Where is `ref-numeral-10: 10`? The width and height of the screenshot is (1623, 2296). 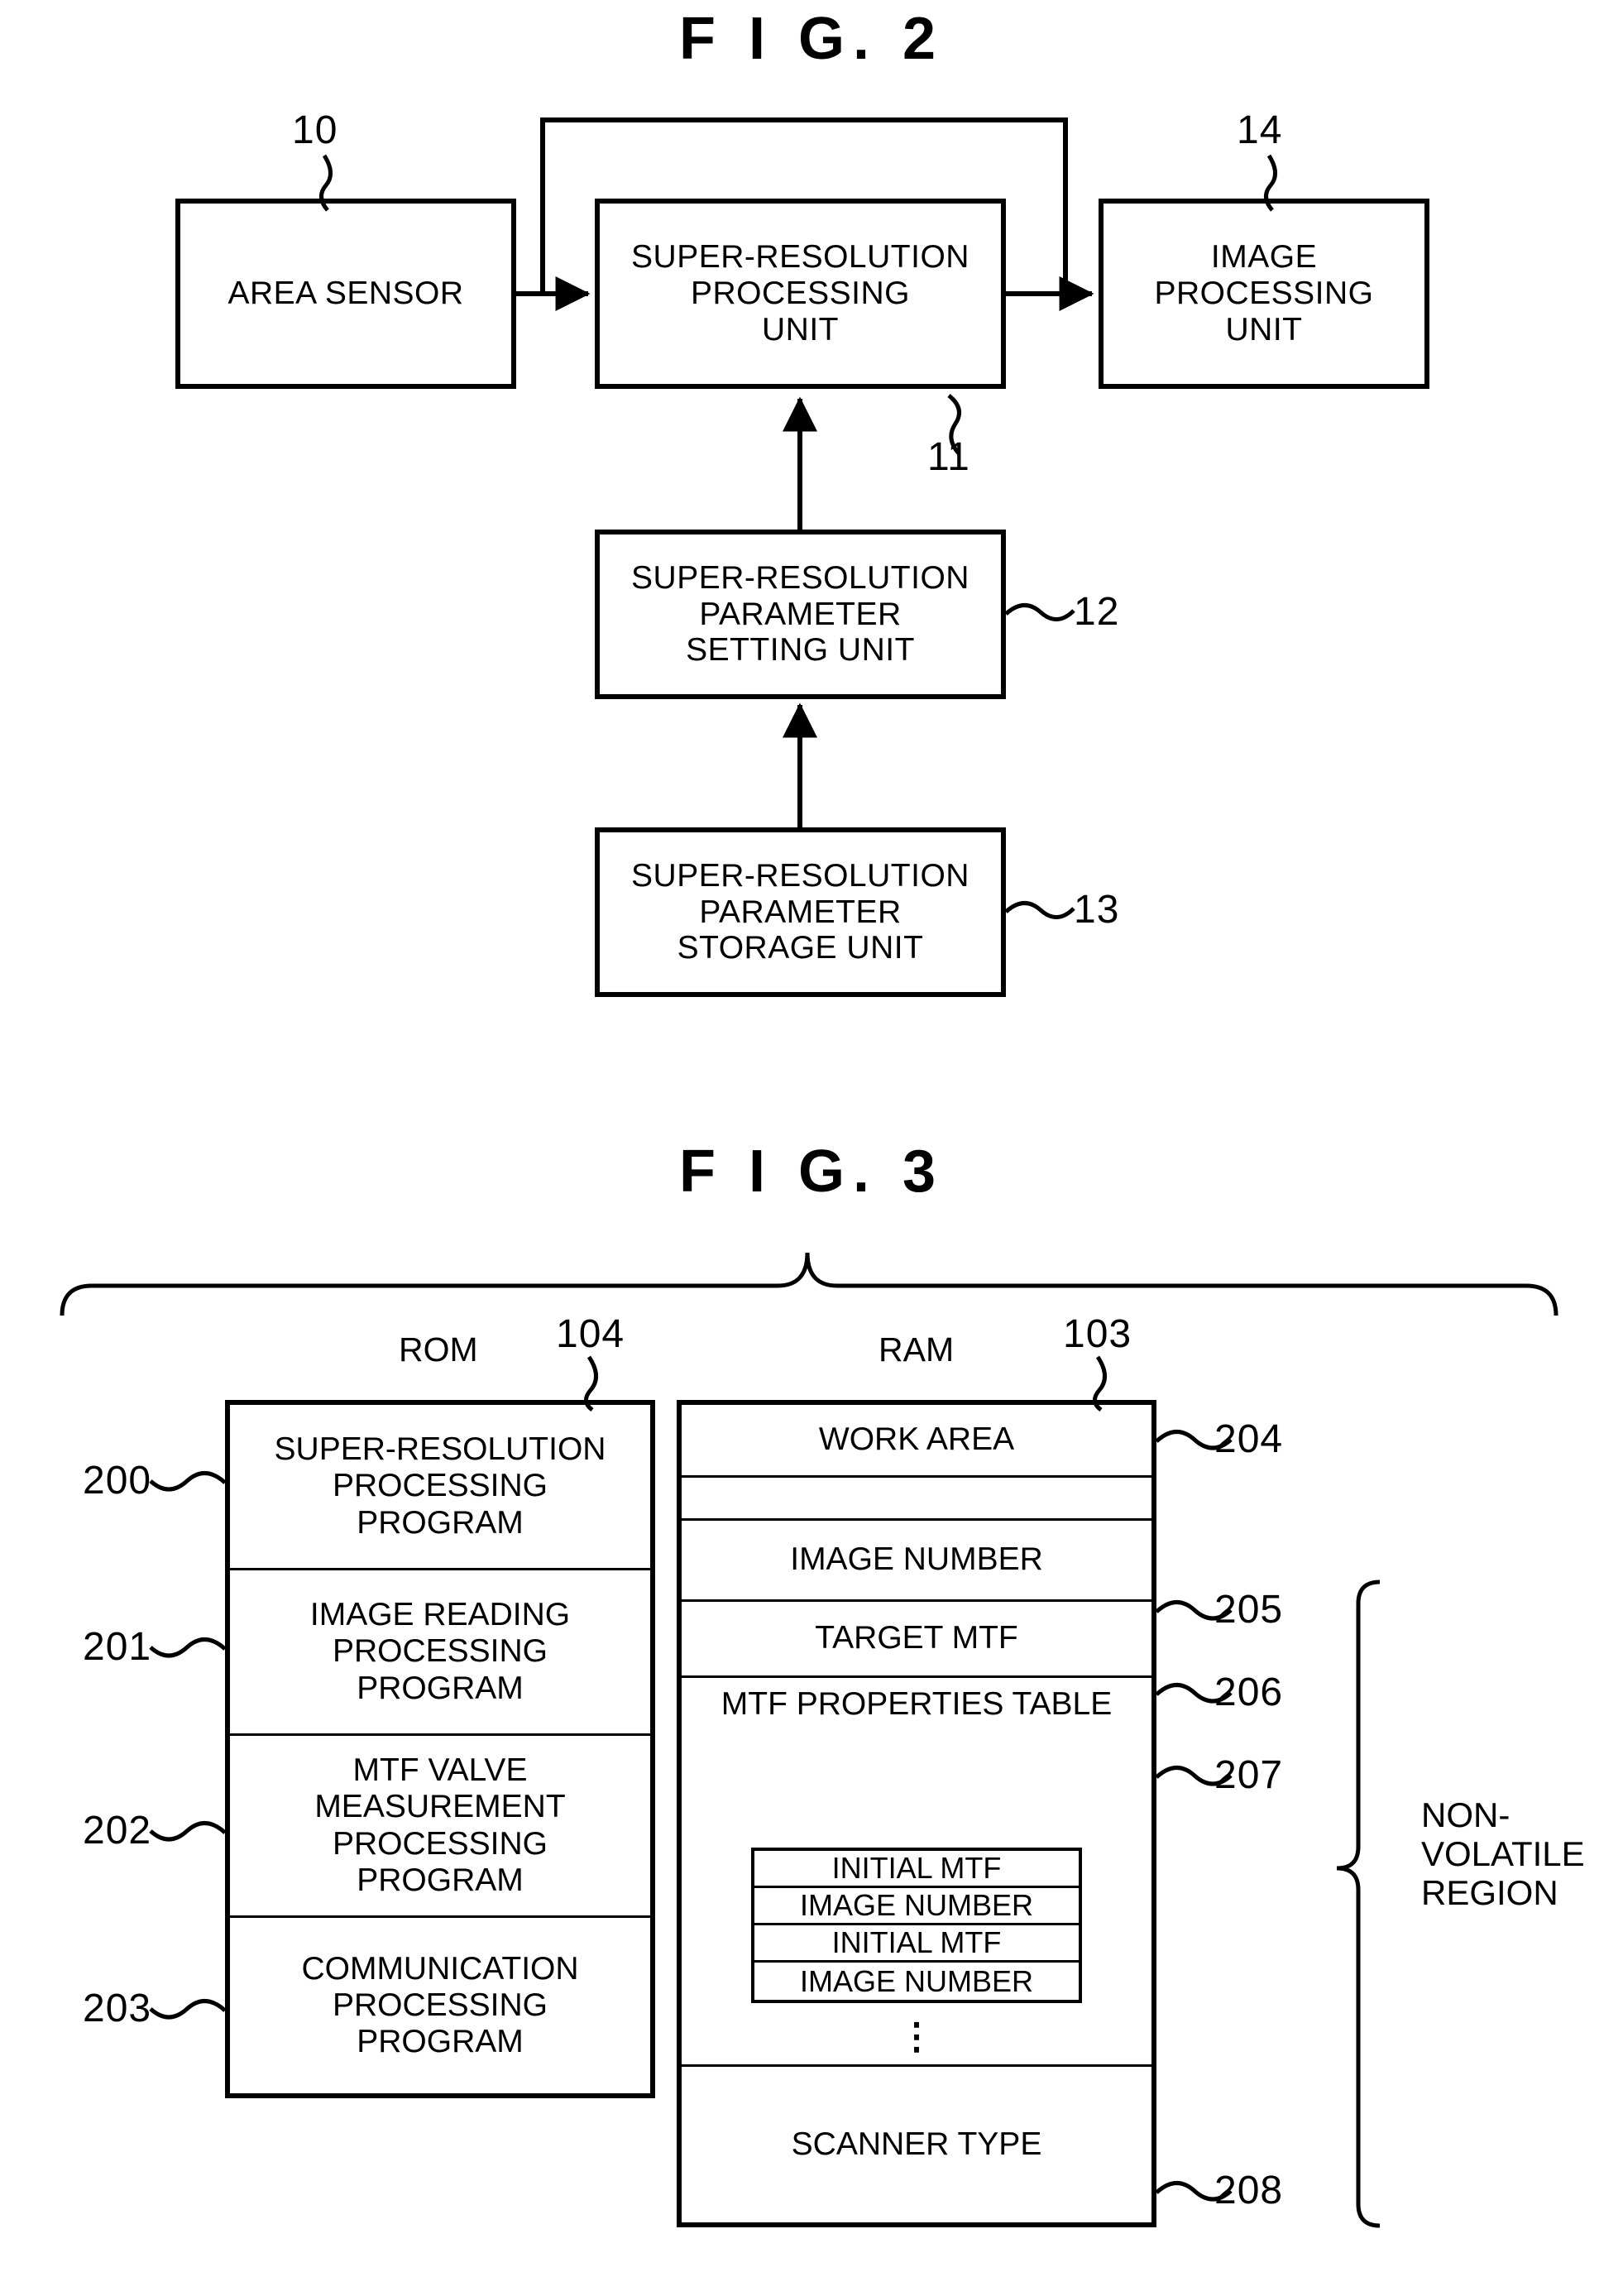
ref-numeral-10: 10 is located at coordinates (315, 130).